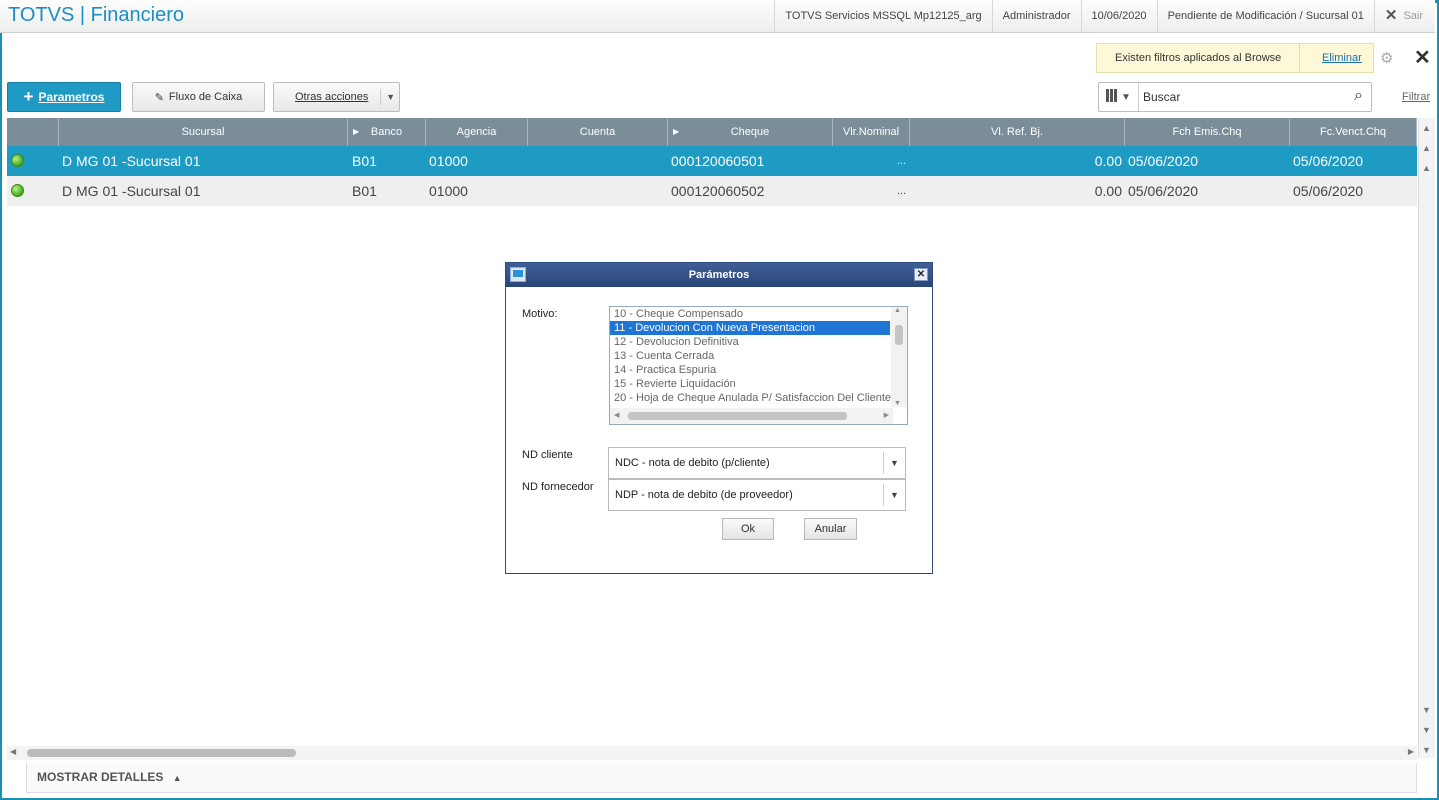 The height and width of the screenshot is (800, 1439). What do you see at coordinates (1238, 97) in the screenshot?
I see `search-input` at bounding box center [1238, 97].